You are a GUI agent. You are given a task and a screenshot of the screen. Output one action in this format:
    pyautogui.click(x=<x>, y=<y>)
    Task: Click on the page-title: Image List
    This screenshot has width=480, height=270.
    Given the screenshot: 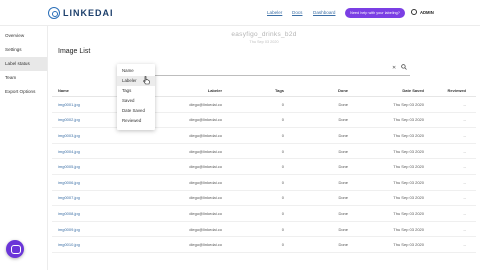 What is the action you would take?
    pyautogui.click(x=74, y=51)
    